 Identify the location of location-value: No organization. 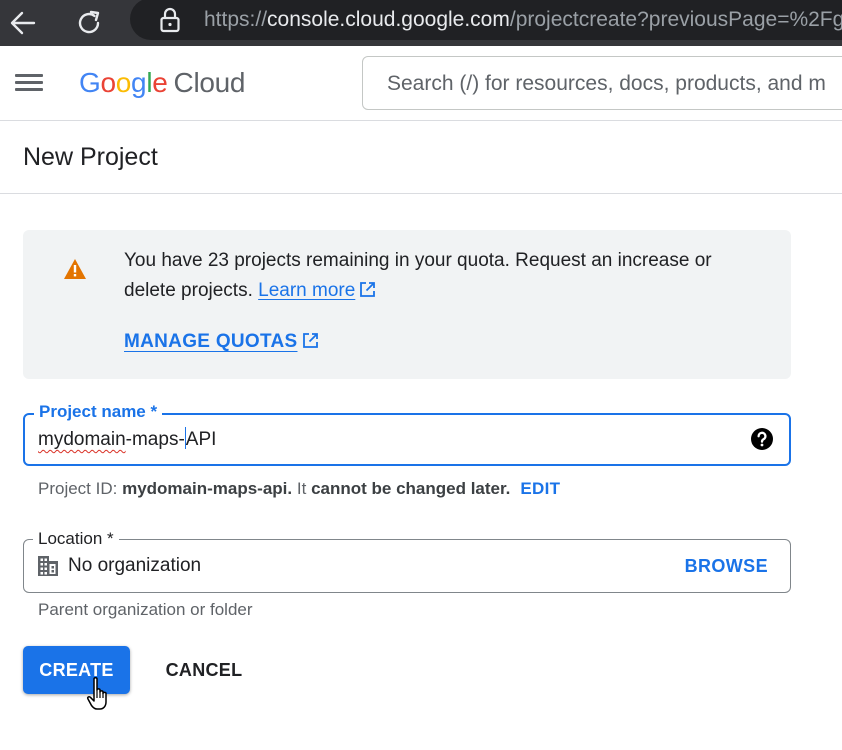
(135, 565).